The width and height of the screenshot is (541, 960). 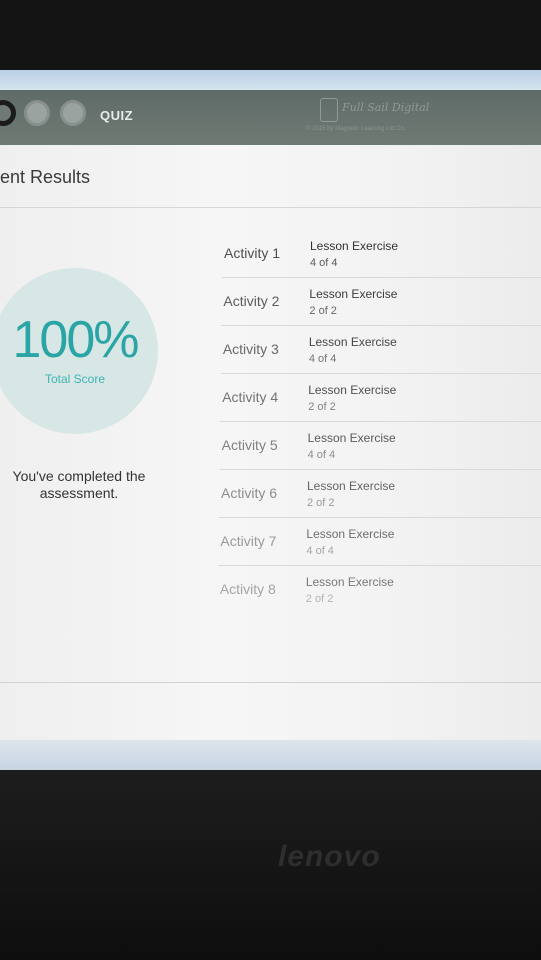 I want to click on window-bottom-strip, so click(x=270, y=755).